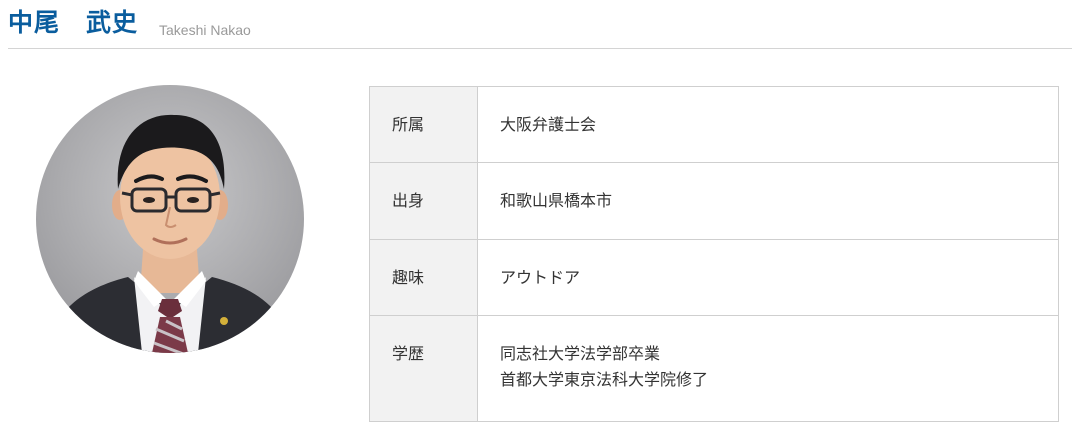 This screenshot has width=1080, height=437. Describe the element at coordinates (170, 233) in the screenshot. I see `portrait-illustration` at that location.